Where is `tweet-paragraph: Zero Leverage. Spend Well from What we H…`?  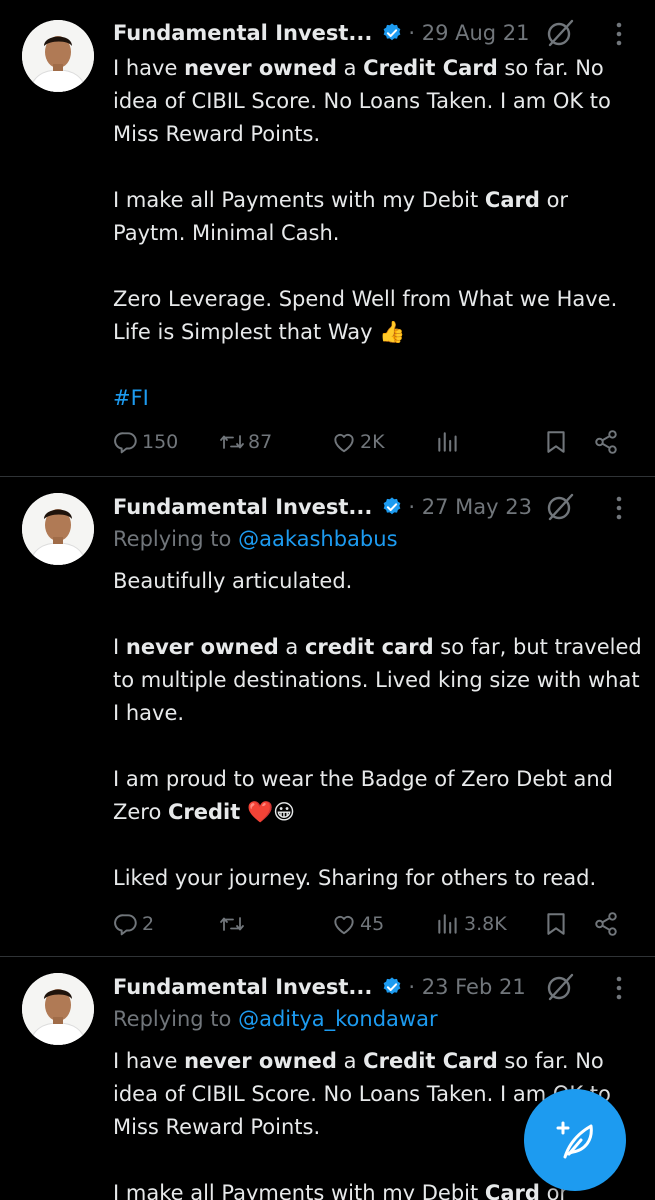
tweet-paragraph: Zero Leverage. Spend Well from What we H… is located at coordinates (378, 316).